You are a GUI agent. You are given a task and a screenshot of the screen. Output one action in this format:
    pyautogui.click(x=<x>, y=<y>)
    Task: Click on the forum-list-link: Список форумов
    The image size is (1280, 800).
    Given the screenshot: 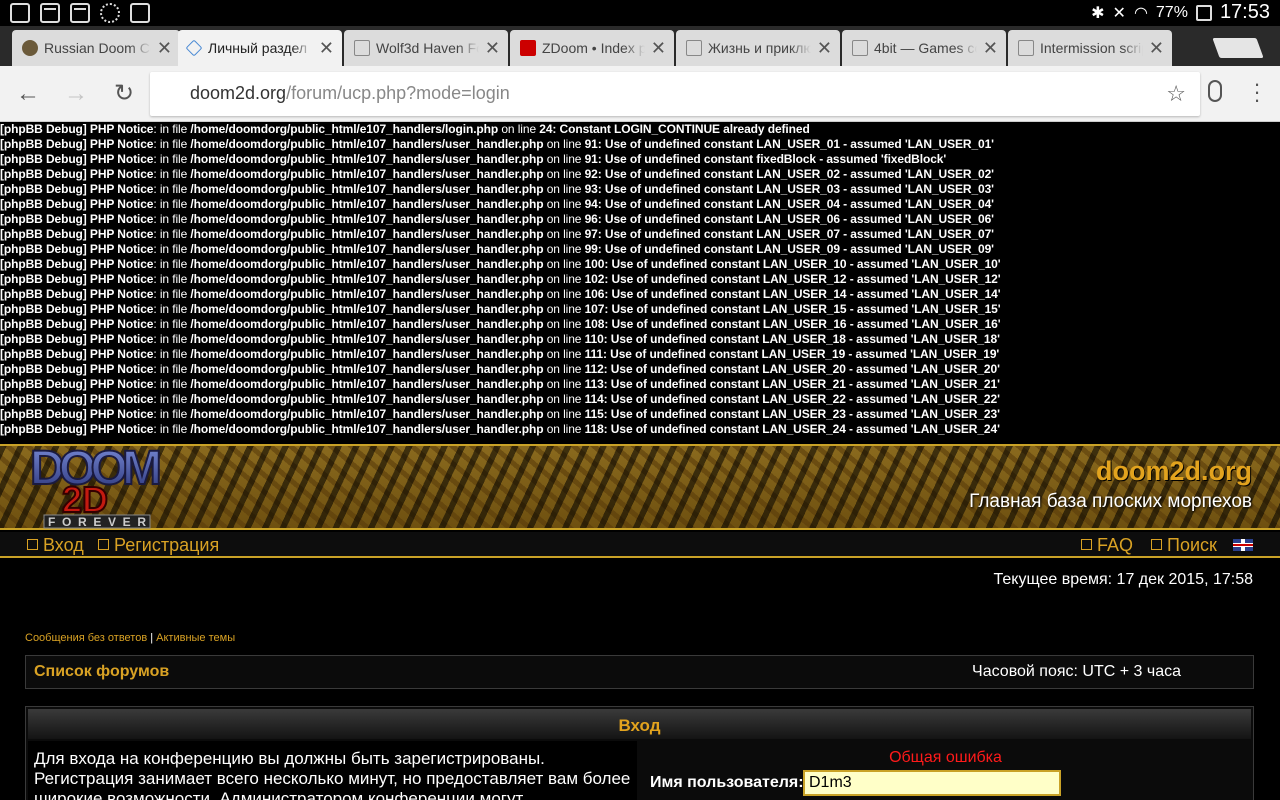 What is the action you would take?
    pyautogui.click(x=101, y=672)
    